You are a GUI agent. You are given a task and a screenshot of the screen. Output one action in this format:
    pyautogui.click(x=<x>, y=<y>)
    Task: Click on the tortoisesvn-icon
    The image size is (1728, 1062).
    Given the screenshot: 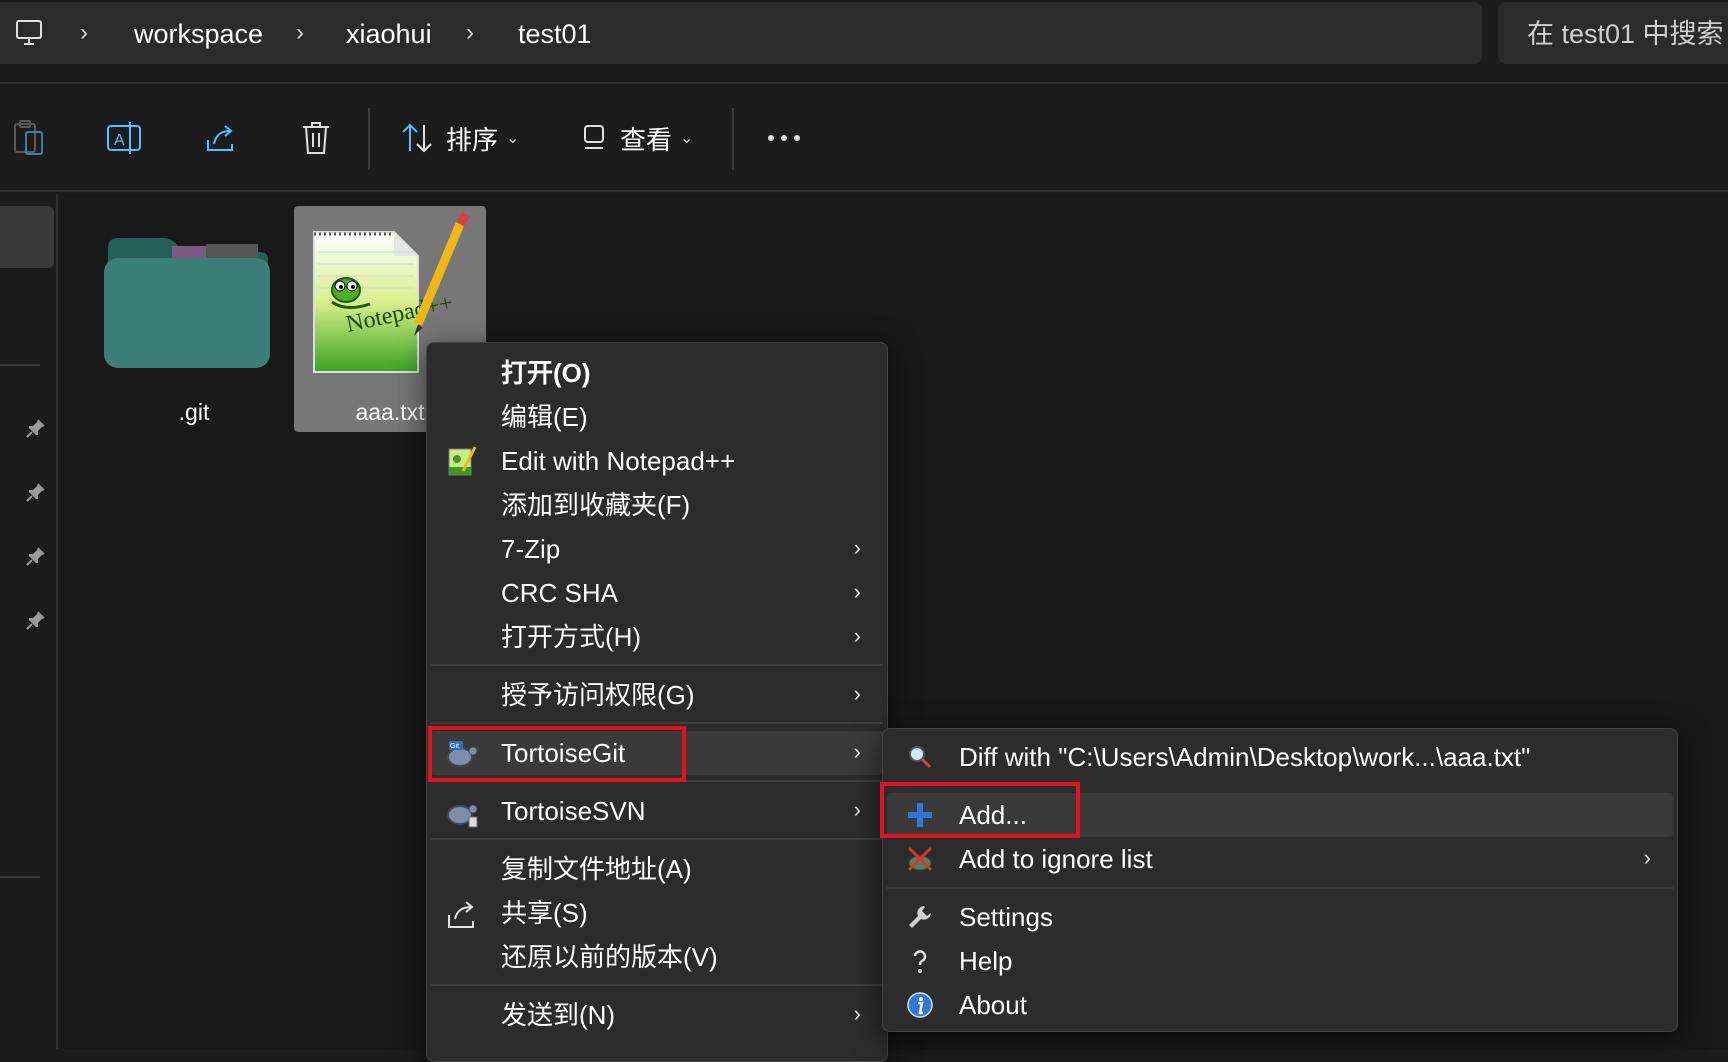 What is the action you would take?
    pyautogui.click(x=462, y=816)
    